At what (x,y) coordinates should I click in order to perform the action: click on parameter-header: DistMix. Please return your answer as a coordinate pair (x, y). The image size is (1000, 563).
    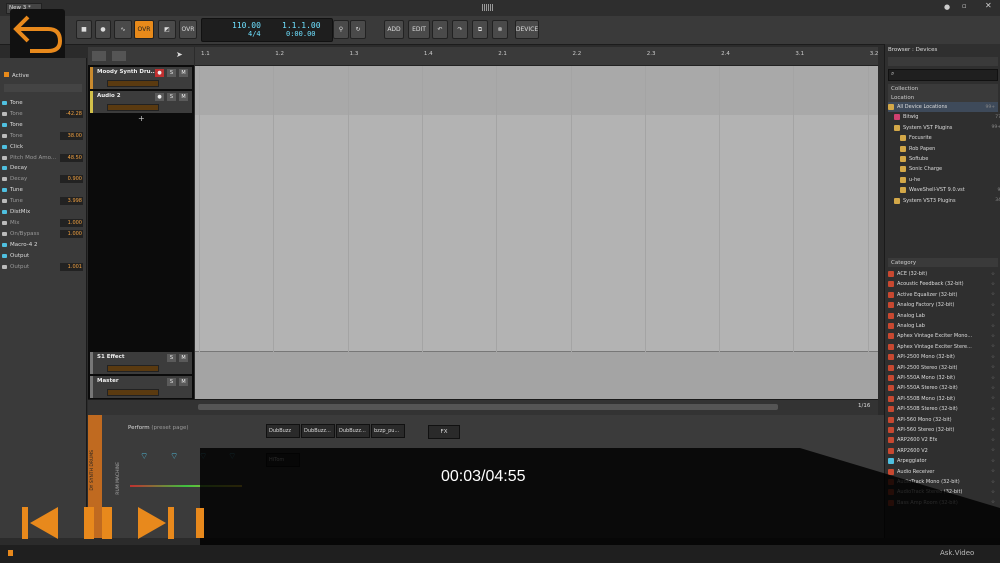
    Looking at the image, I should click on (43, 212).